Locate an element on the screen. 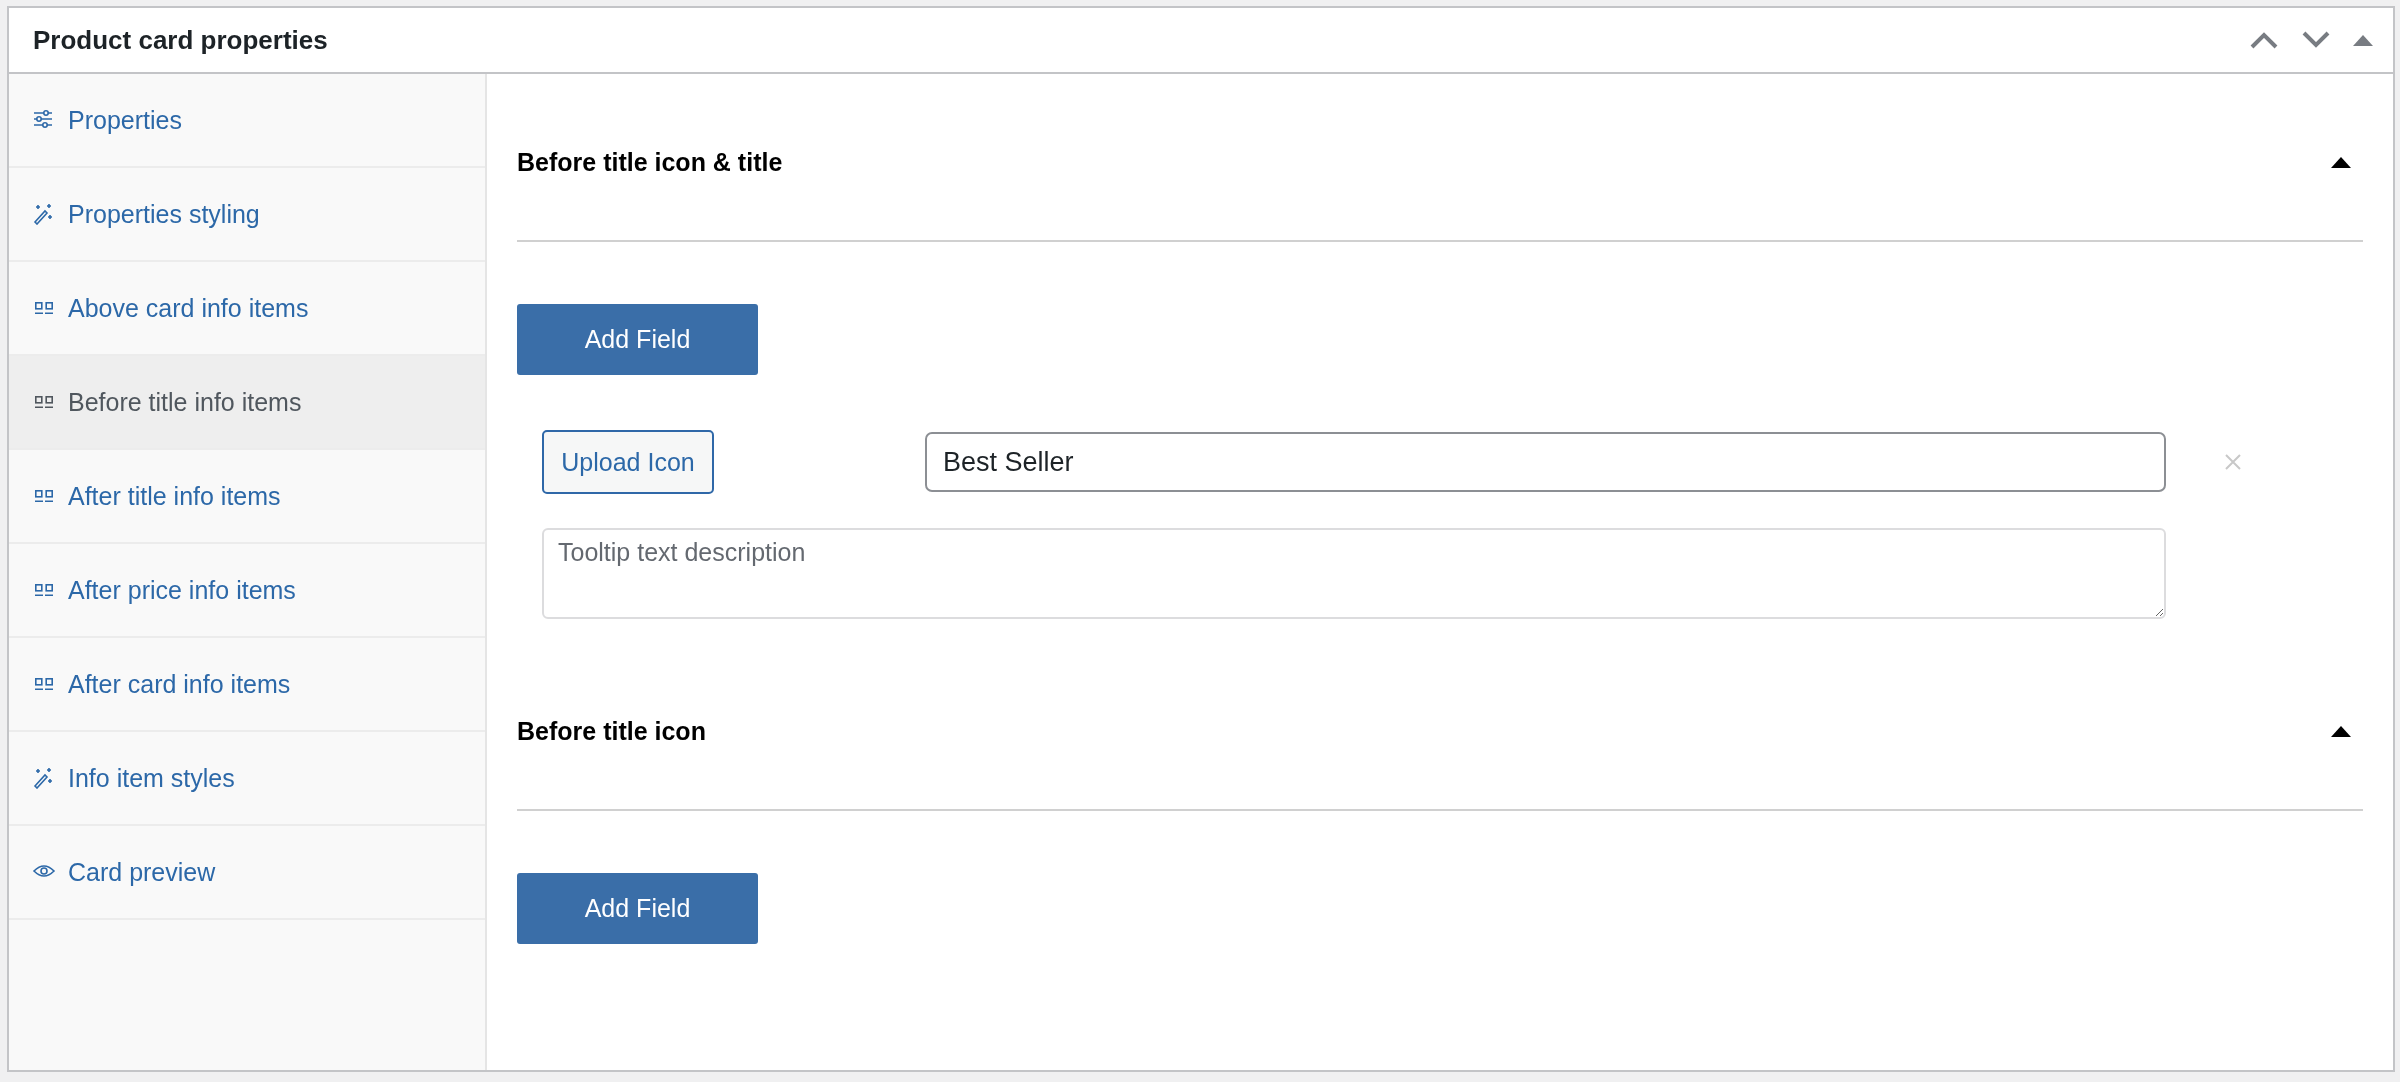  move-up-button is located at coordinates (2264, 40).